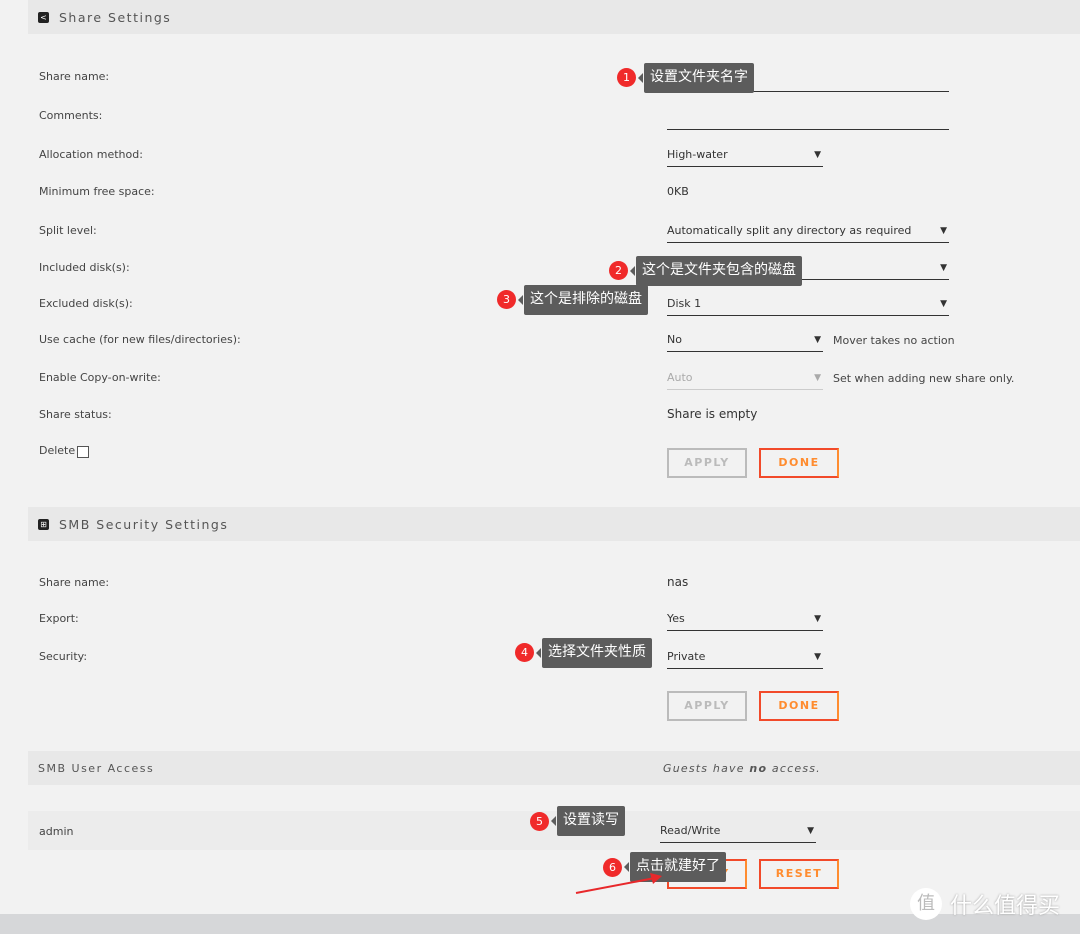  I want to click on windows-icon: ⊞, so click(43, 524).